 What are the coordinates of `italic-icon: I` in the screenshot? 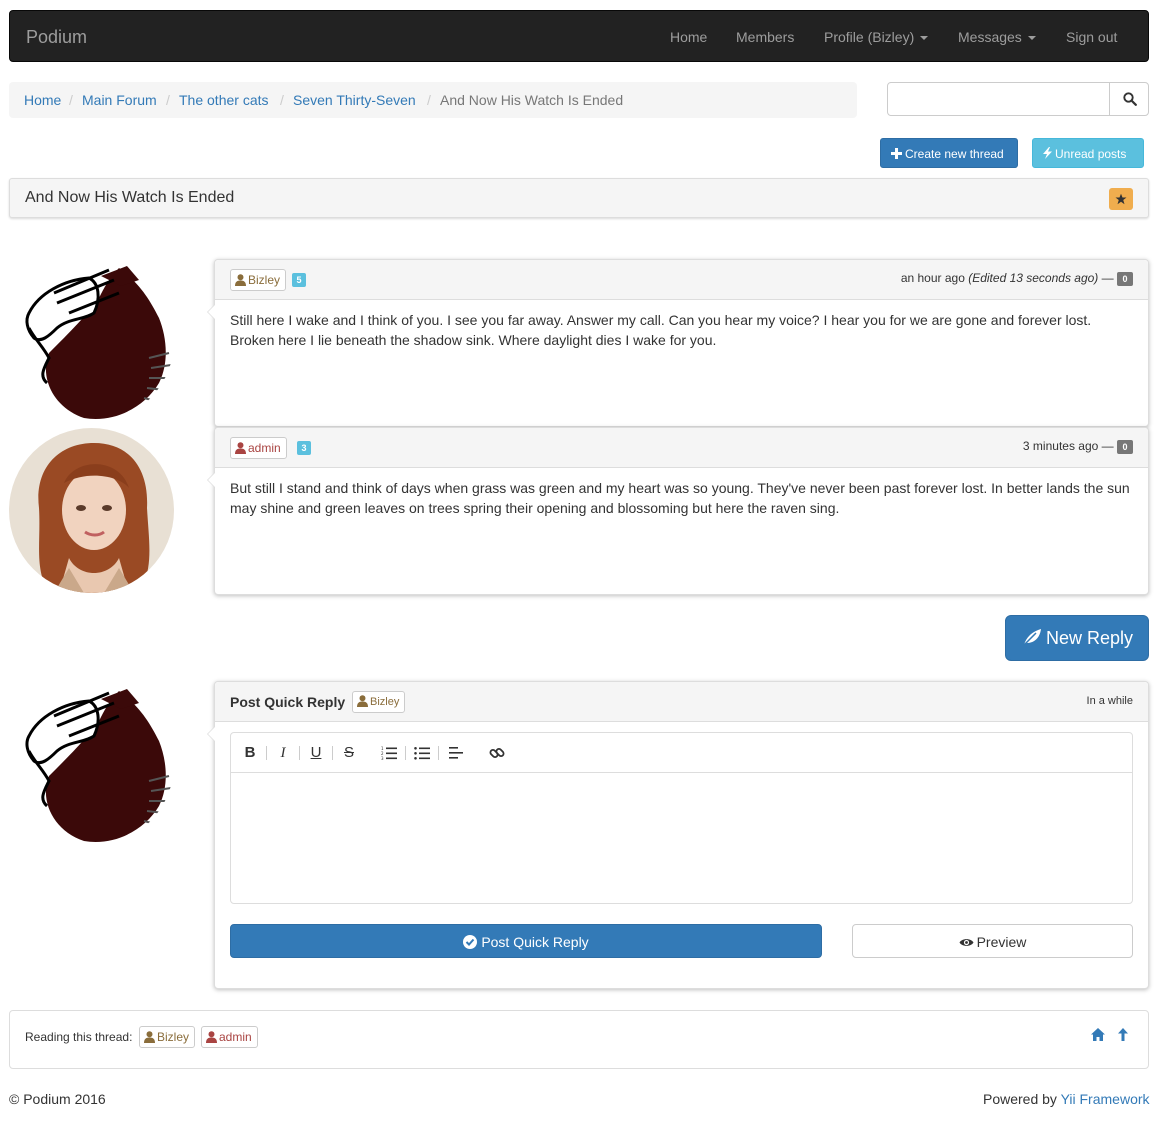 It's located at (283, 753).